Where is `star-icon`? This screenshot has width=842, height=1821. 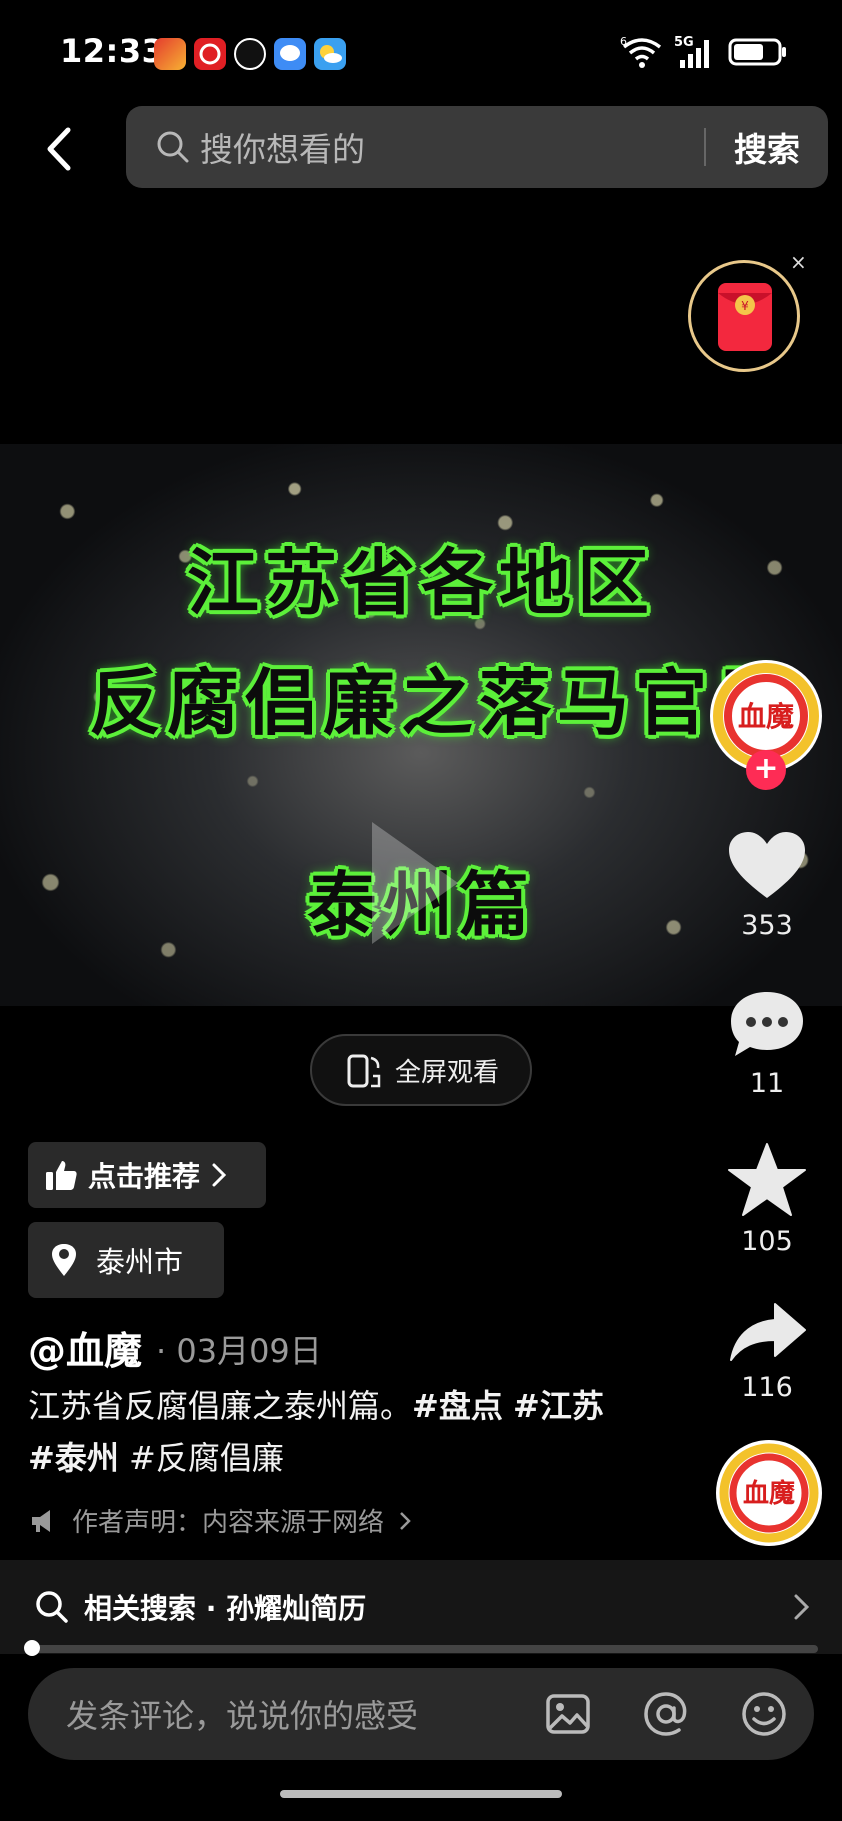
star-icon is located at coordinates (767, 1179).